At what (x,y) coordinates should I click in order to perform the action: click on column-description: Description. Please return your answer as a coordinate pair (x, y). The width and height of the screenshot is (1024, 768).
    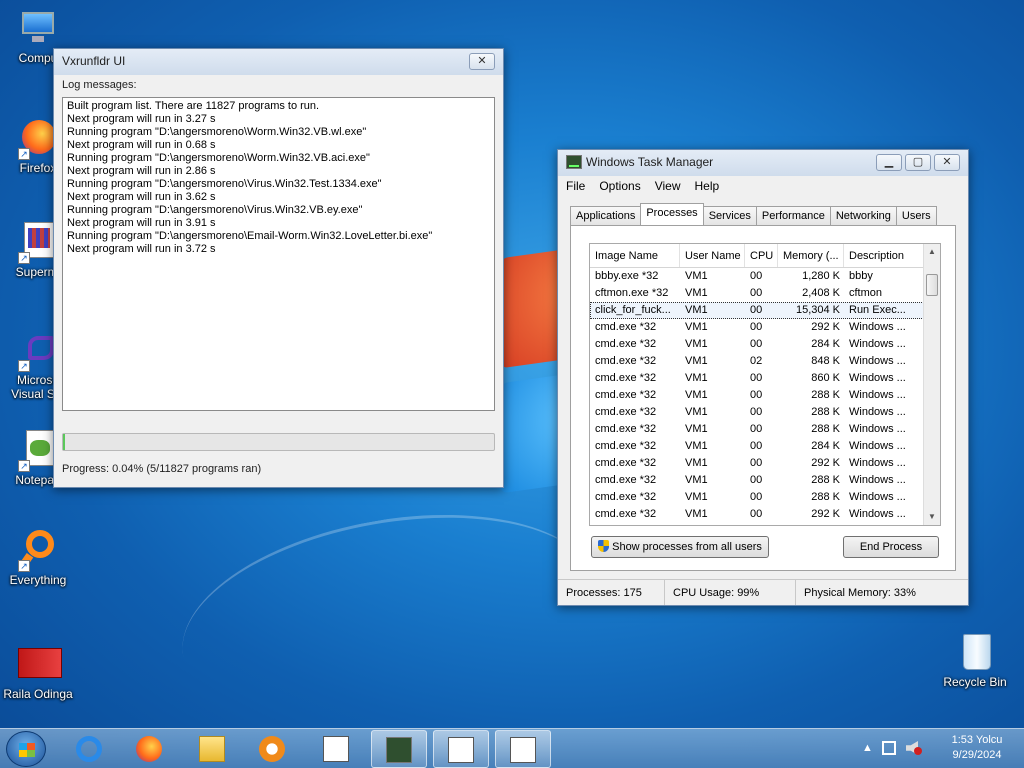
    Looking at the image, I should click on (884, 255).